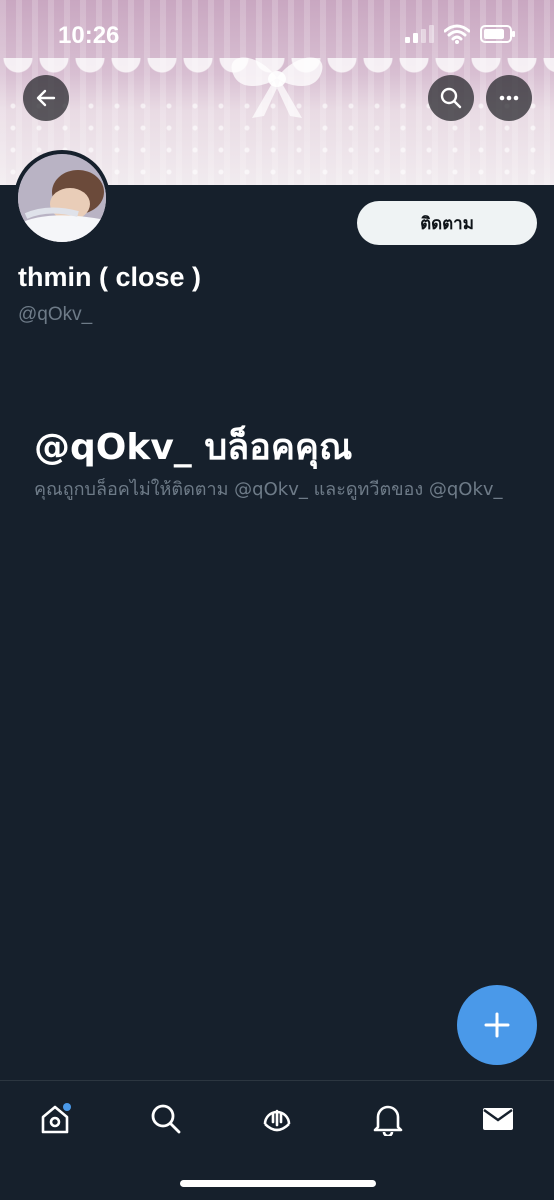 The image size is (554, 1200). I want to click on signal-icon, so click(419, 34).